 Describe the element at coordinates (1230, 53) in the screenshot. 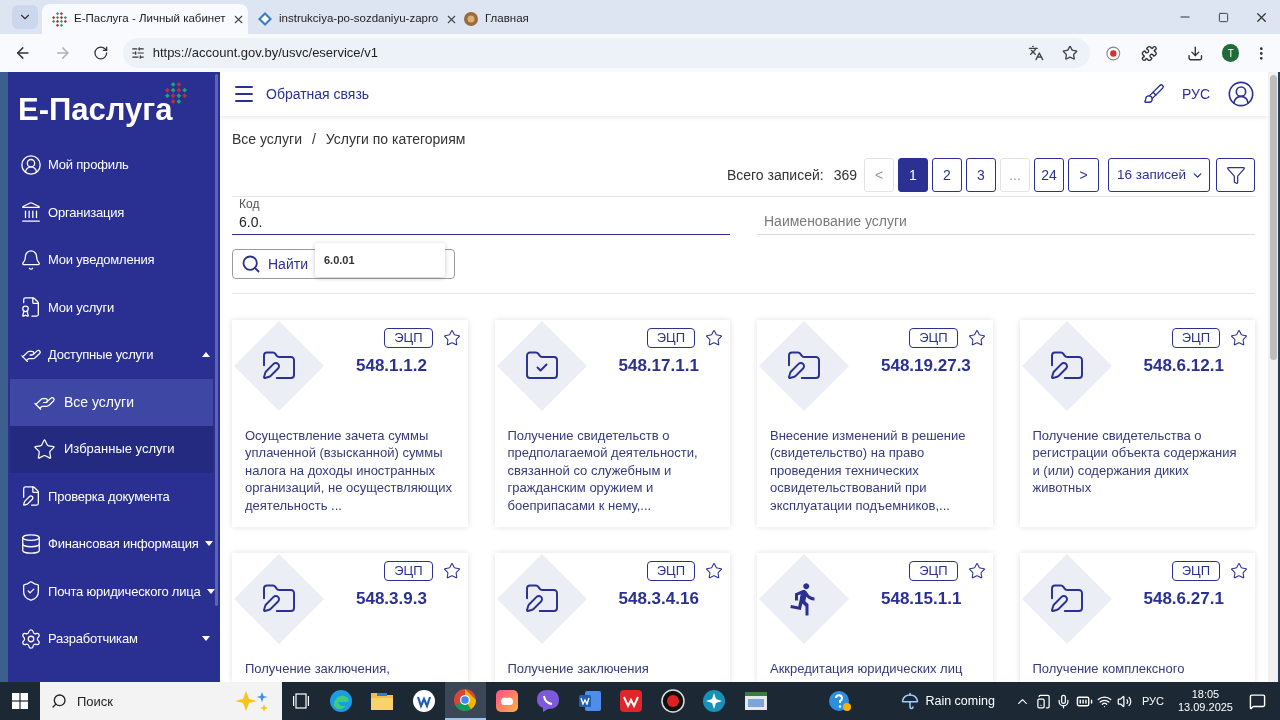

I see `profile-avatar: T` at that location.